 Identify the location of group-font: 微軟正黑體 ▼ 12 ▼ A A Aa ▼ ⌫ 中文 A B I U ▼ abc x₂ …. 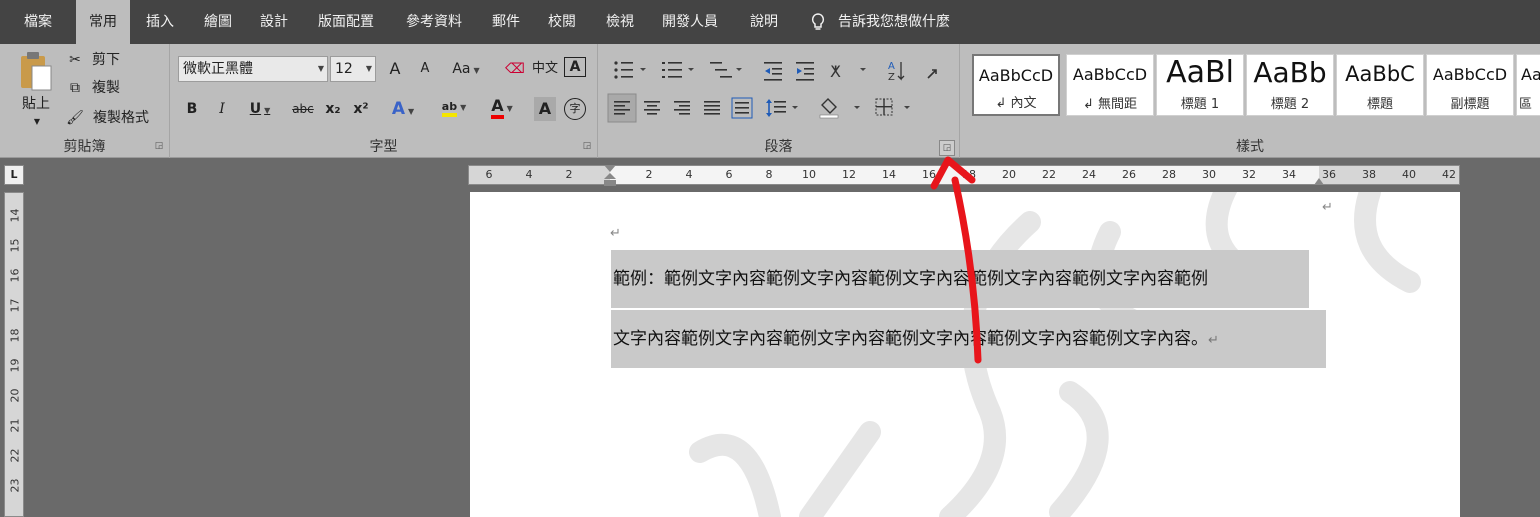
(384, 101).